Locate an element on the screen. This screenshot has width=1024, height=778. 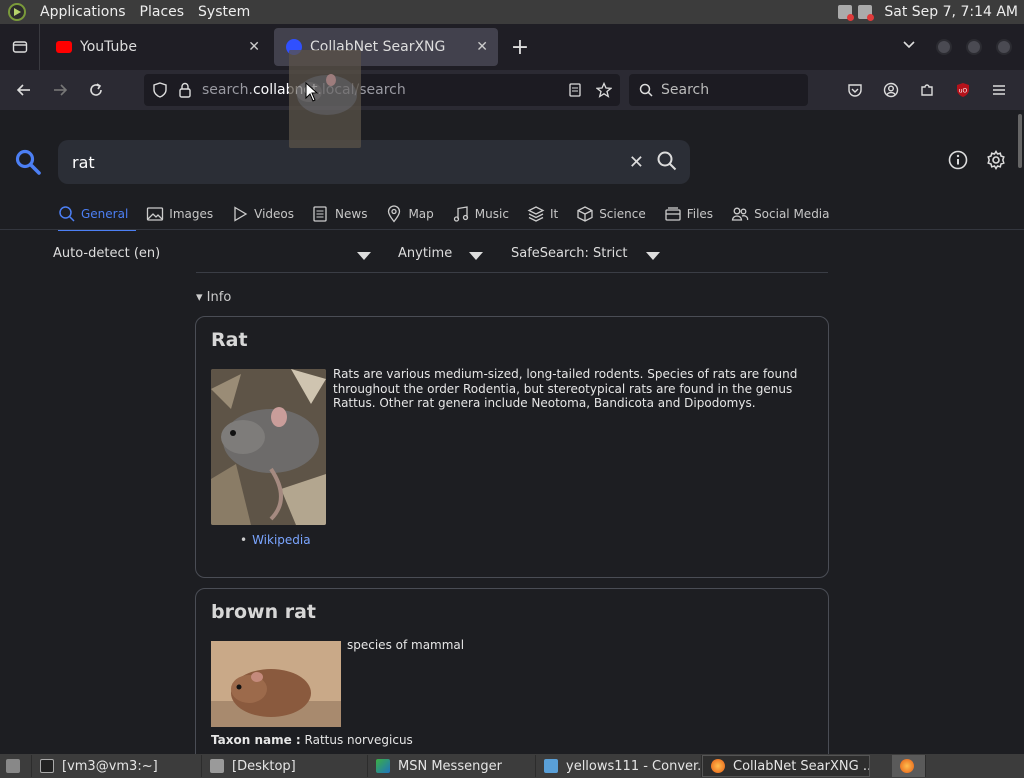
tab-youtube: YouTube ✕ is located at coordinates (157, 47).